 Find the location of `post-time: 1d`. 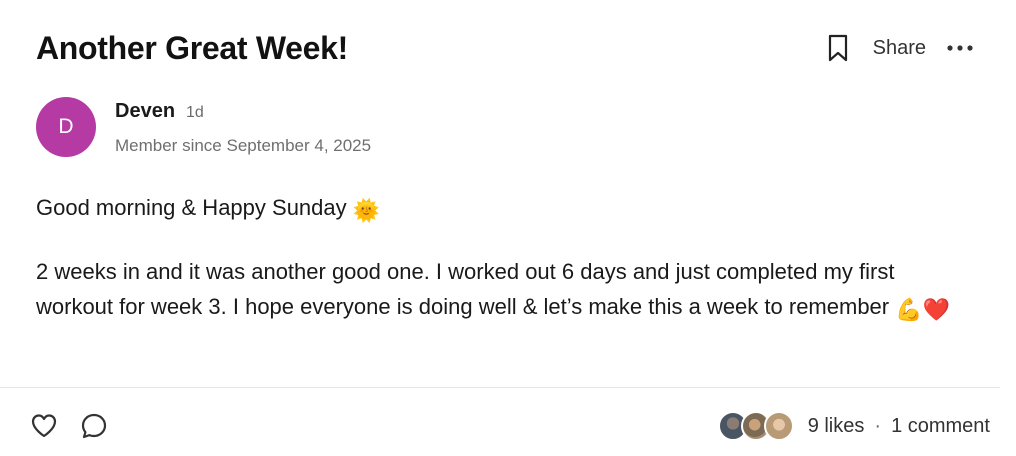

post-time: 1d is located at coordinates (195, 112).